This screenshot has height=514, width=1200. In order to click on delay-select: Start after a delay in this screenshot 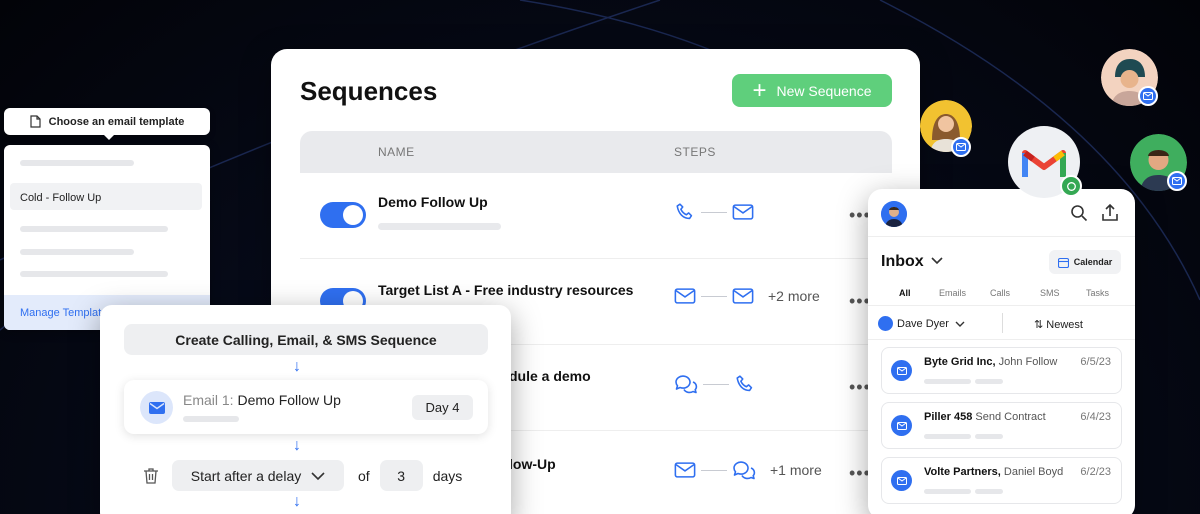, I will do `click(258, 475)`.